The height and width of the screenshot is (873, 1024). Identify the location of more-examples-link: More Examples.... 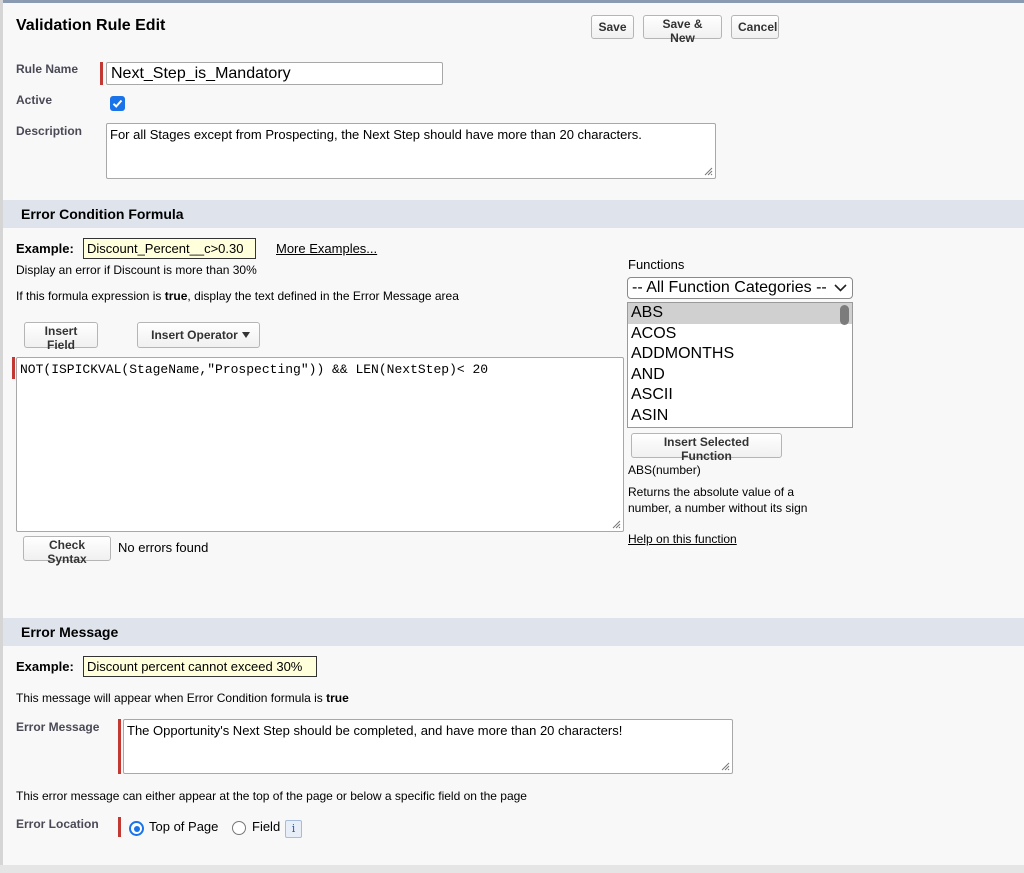
(326, 248).